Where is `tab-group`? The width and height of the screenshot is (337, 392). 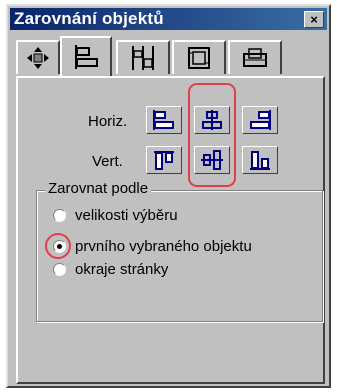 tab-group is located at coordinates (255, 57).